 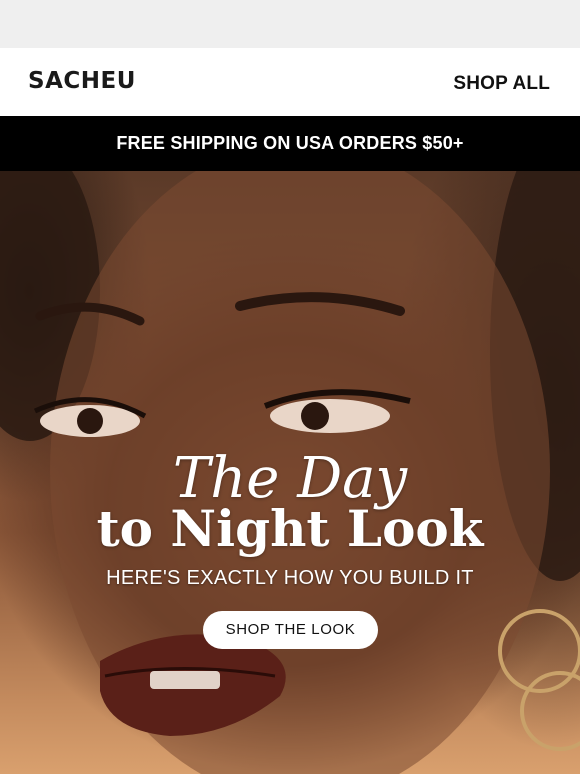 I want to click on hero-title-line2: to Night Look, so click(x=290, y=528).